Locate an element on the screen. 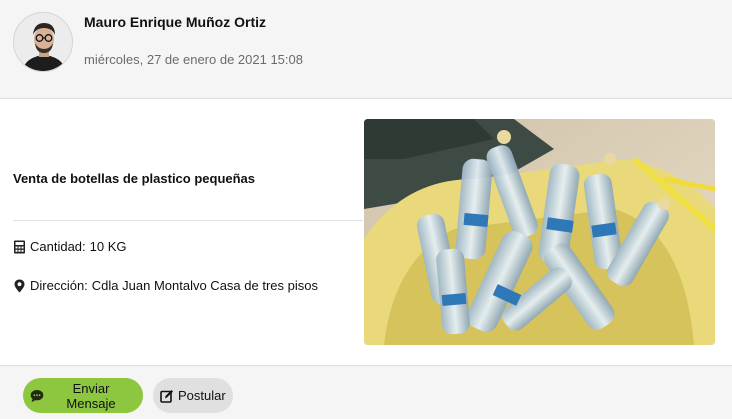  divider is located at coordinates (188, 220).